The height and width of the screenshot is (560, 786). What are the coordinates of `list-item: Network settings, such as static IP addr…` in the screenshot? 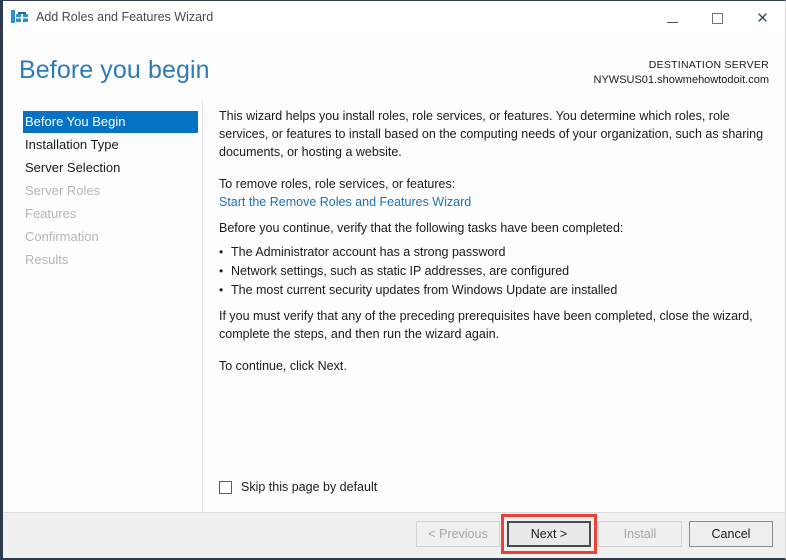 It's located at (492, 271).